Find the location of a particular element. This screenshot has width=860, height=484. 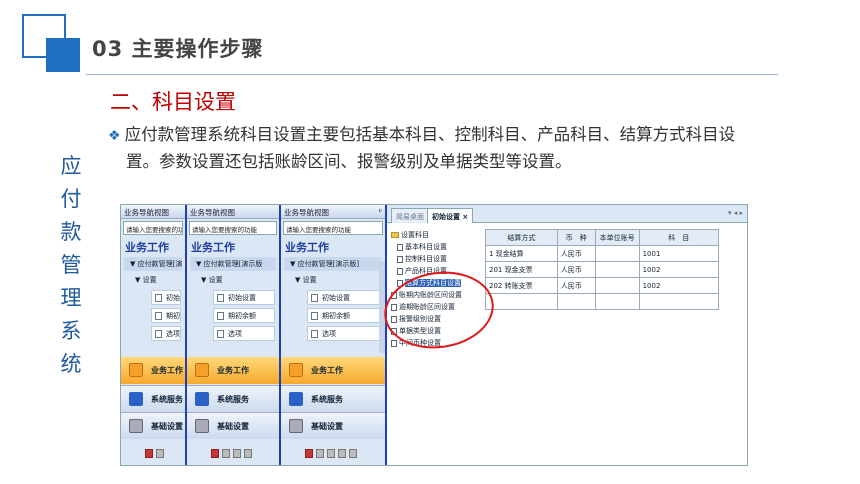

tab-simple-desktop: 简易桌面 is located at coordinates (410, 215).